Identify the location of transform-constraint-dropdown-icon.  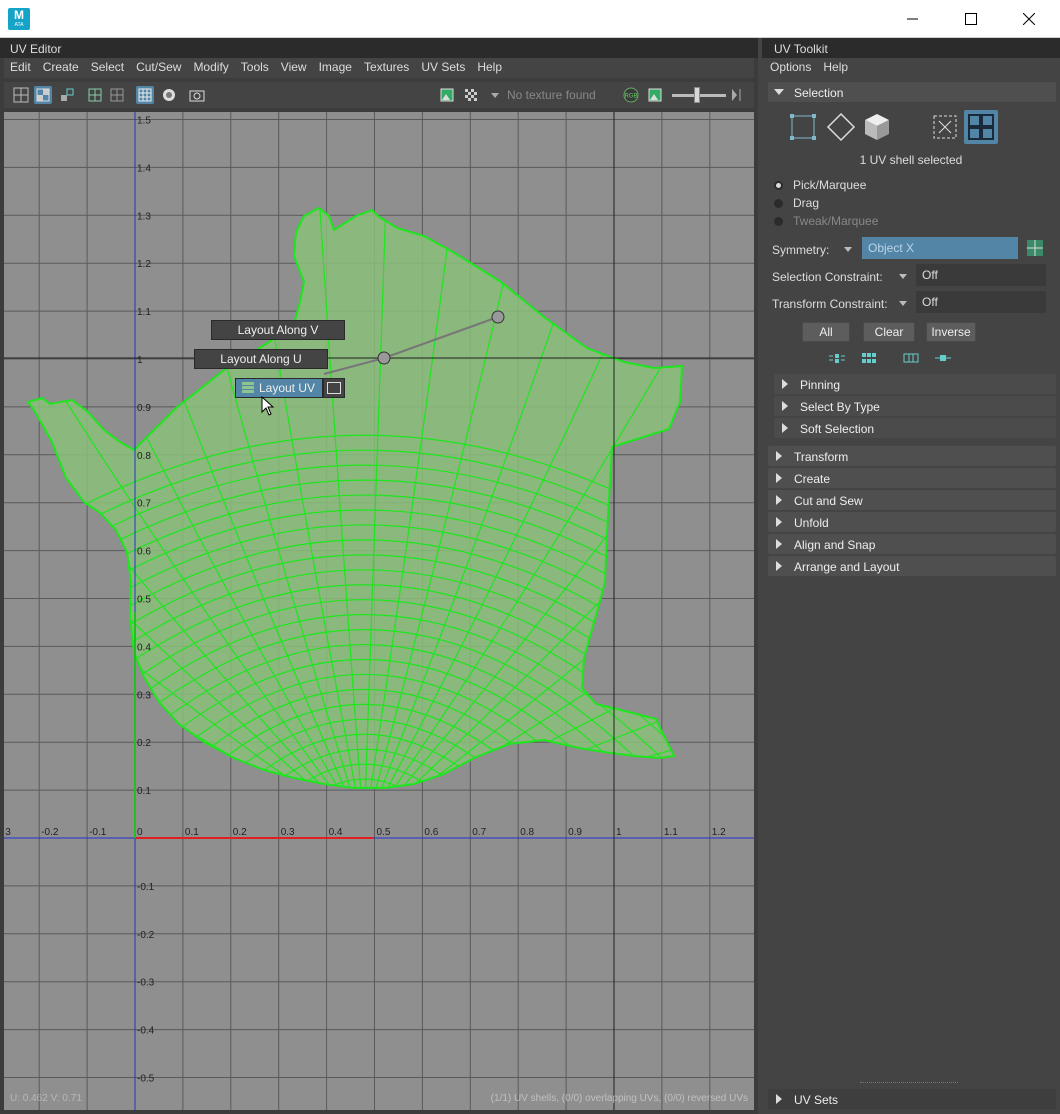
(903, 303).